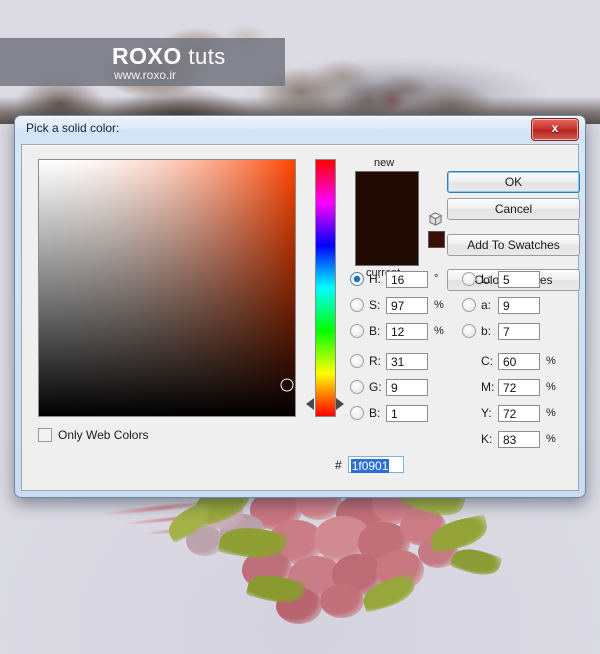 The height and width of the screenshot is (654, 600). I want to click on new-color-label: new, so click(384, 163).